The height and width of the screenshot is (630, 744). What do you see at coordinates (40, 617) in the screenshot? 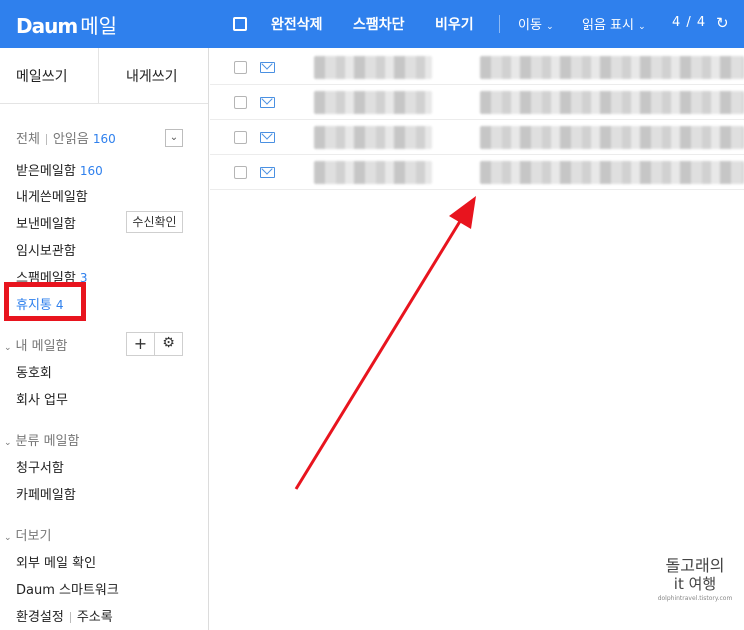
I see `settings-link: 환경설정` at bounding box center [40, 617].